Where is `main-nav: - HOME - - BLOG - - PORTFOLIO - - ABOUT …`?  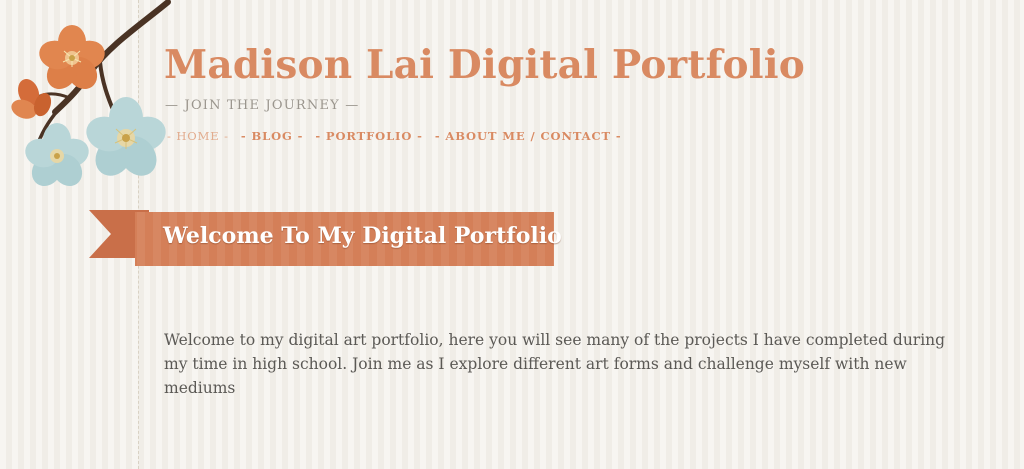 main-nav: - HOME - - BLOG - - PORTFOLIO - - ABOUT … is located at coordinates (394, 136).